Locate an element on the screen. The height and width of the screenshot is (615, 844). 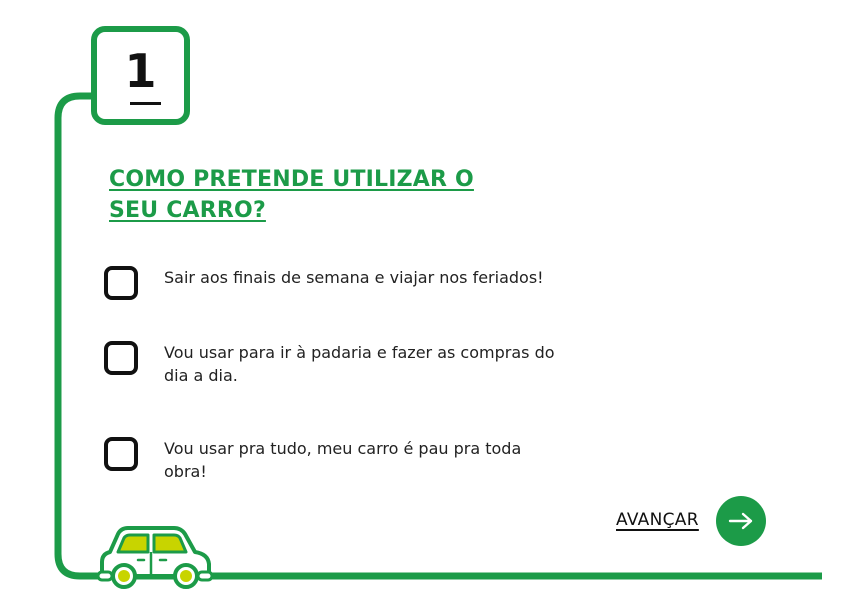
advance-link: AVANÇAR is located at coordinates (657, 520).